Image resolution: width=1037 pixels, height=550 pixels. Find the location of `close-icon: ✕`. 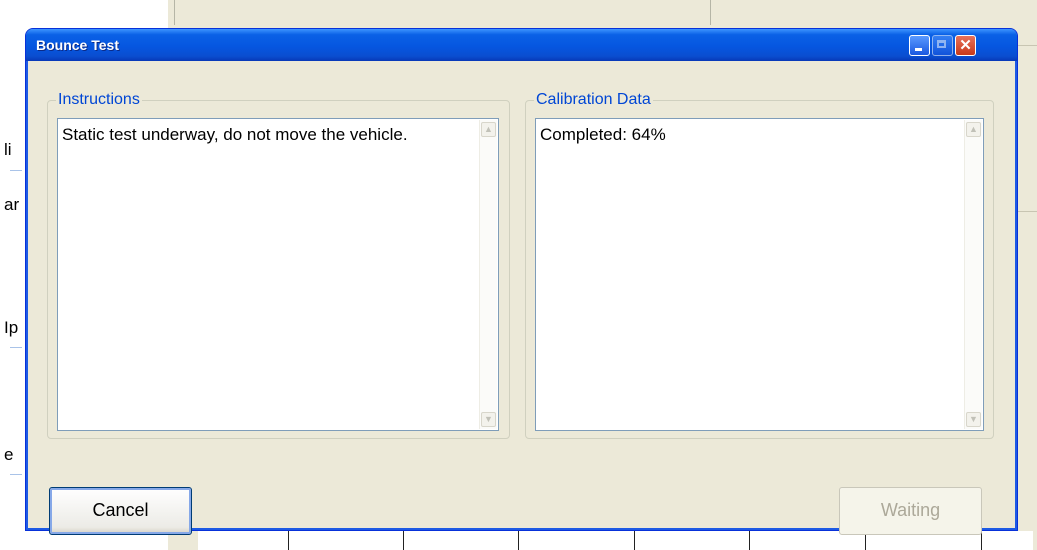

close-icon: ✕ is located at coordinates (965, 45).